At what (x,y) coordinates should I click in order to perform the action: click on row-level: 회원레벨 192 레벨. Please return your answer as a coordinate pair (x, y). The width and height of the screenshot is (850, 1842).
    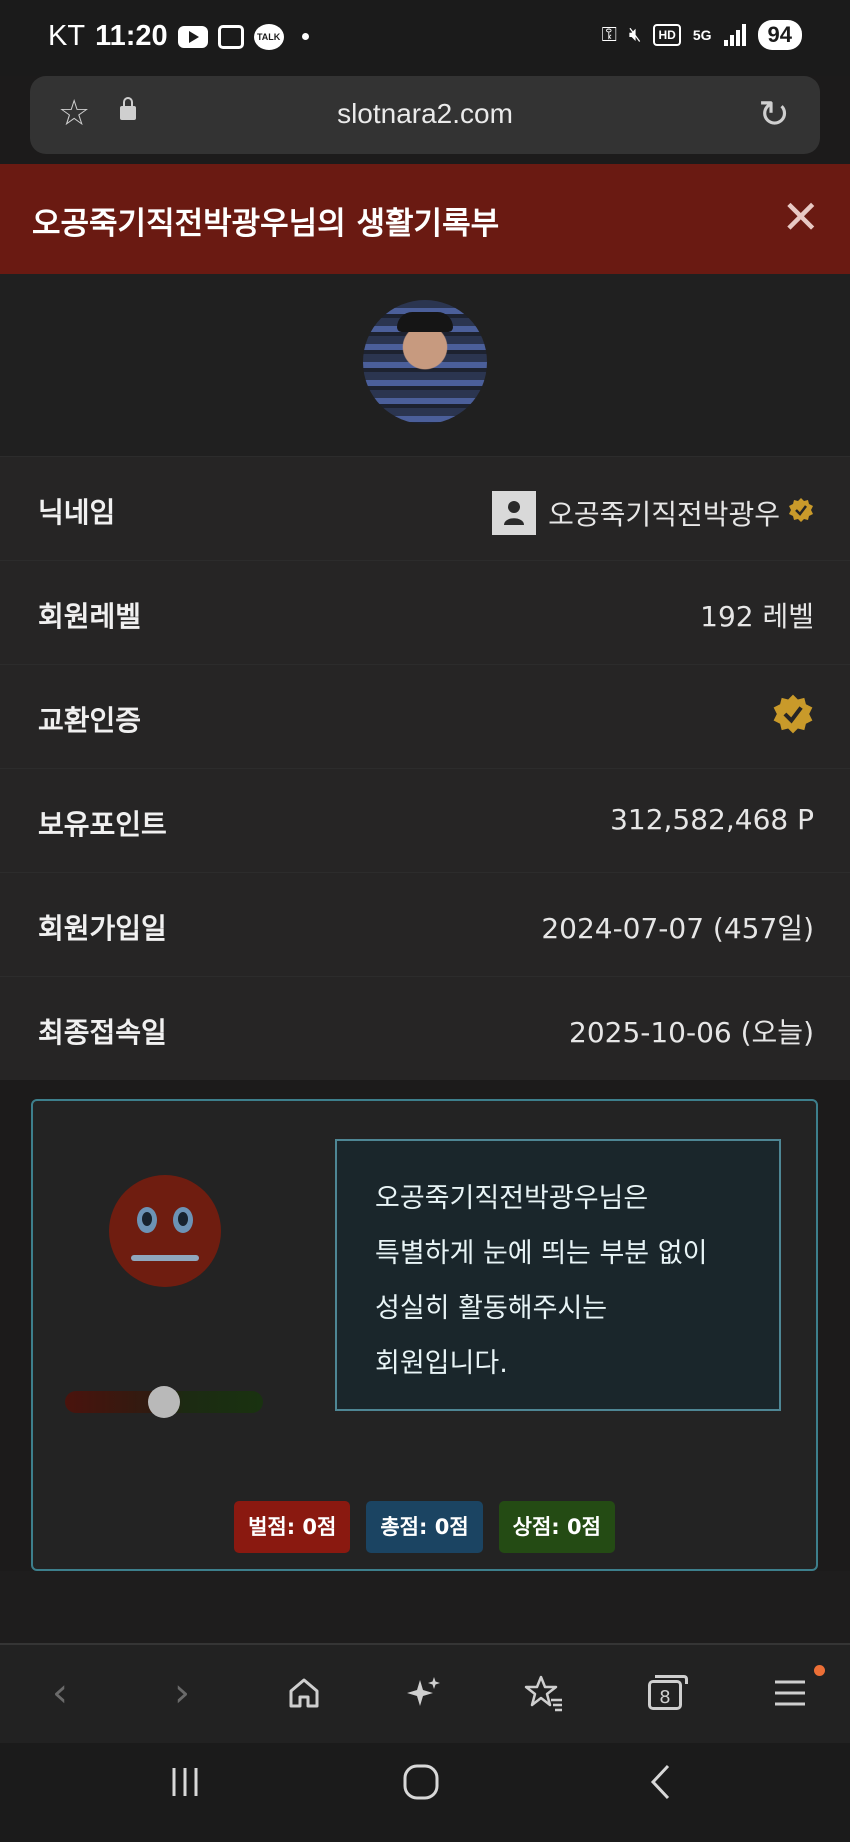
    Looking at the image, I should click on (425, 612).